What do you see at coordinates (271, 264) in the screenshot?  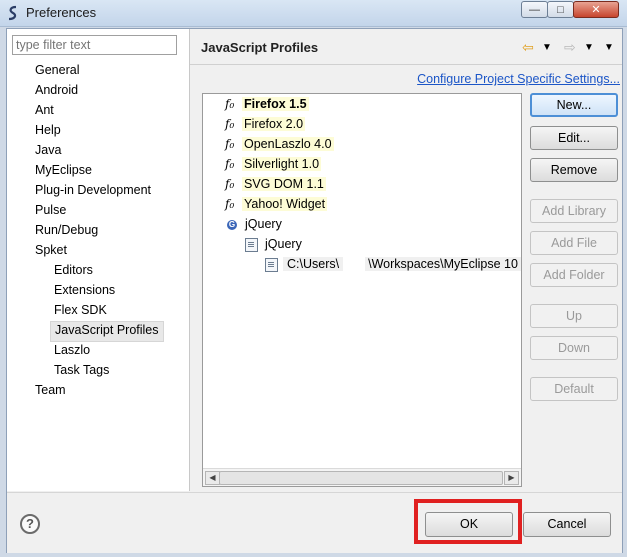 I see `file-icon` at bounding box center [271, 264].